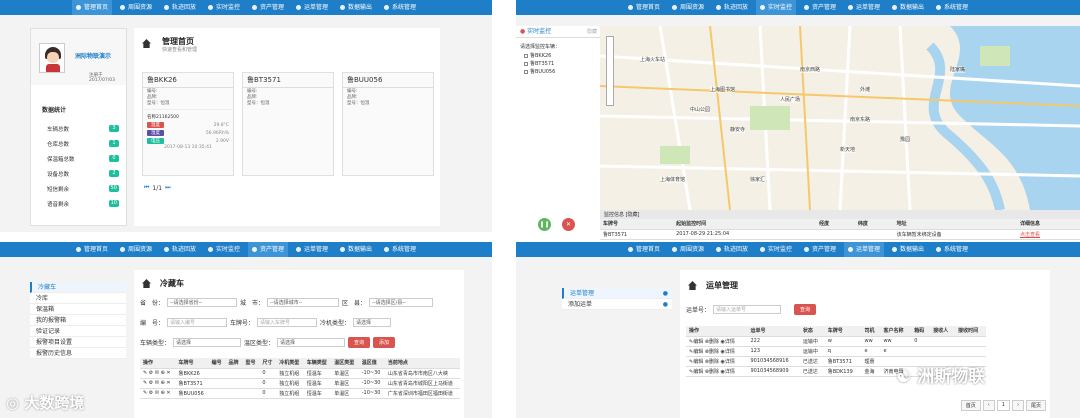 This screenshot has height=418, width=1080. I want to click on stat-row: 保温箱总数 0, so click(83, 158).